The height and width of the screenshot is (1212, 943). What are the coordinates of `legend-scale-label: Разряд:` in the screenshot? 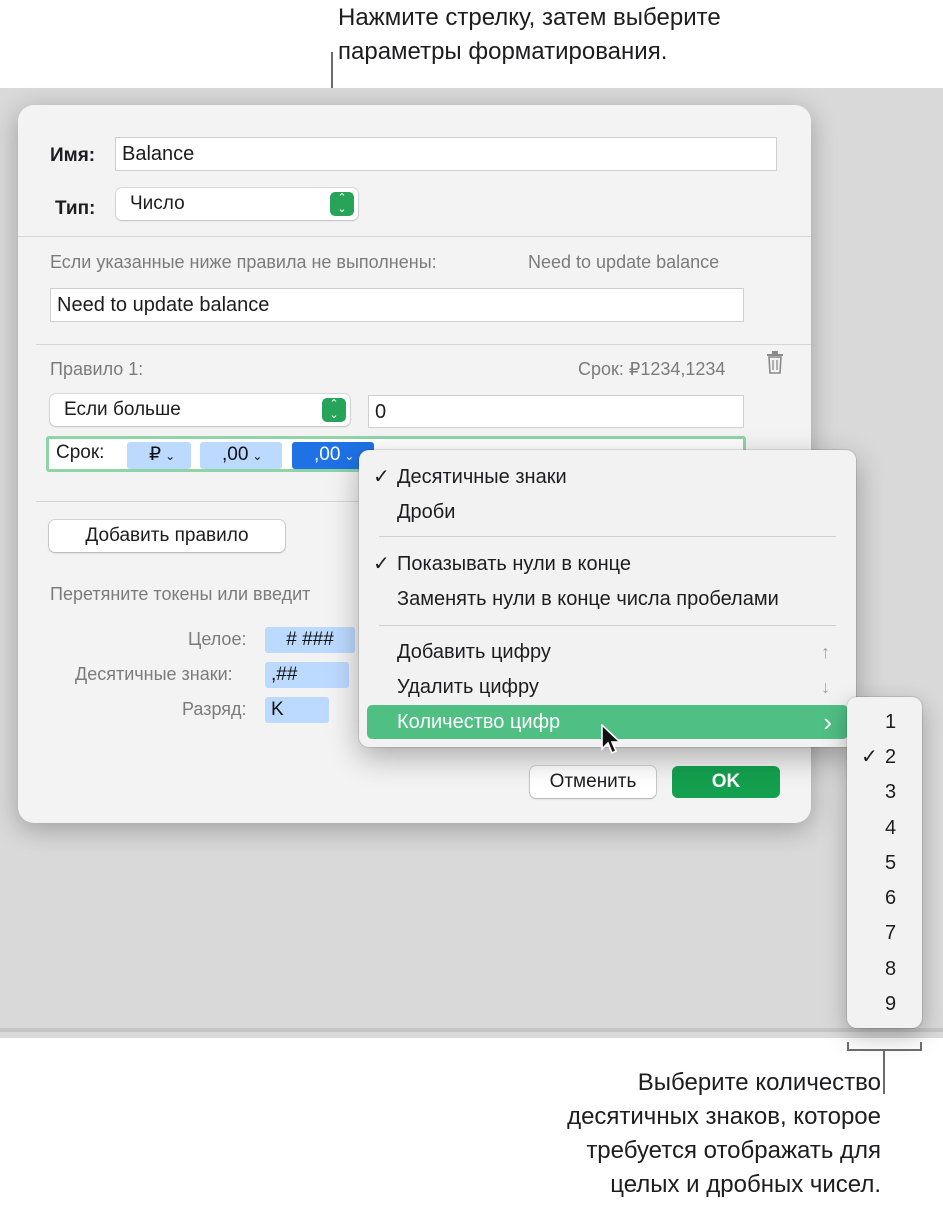 It's located at (214, 709).